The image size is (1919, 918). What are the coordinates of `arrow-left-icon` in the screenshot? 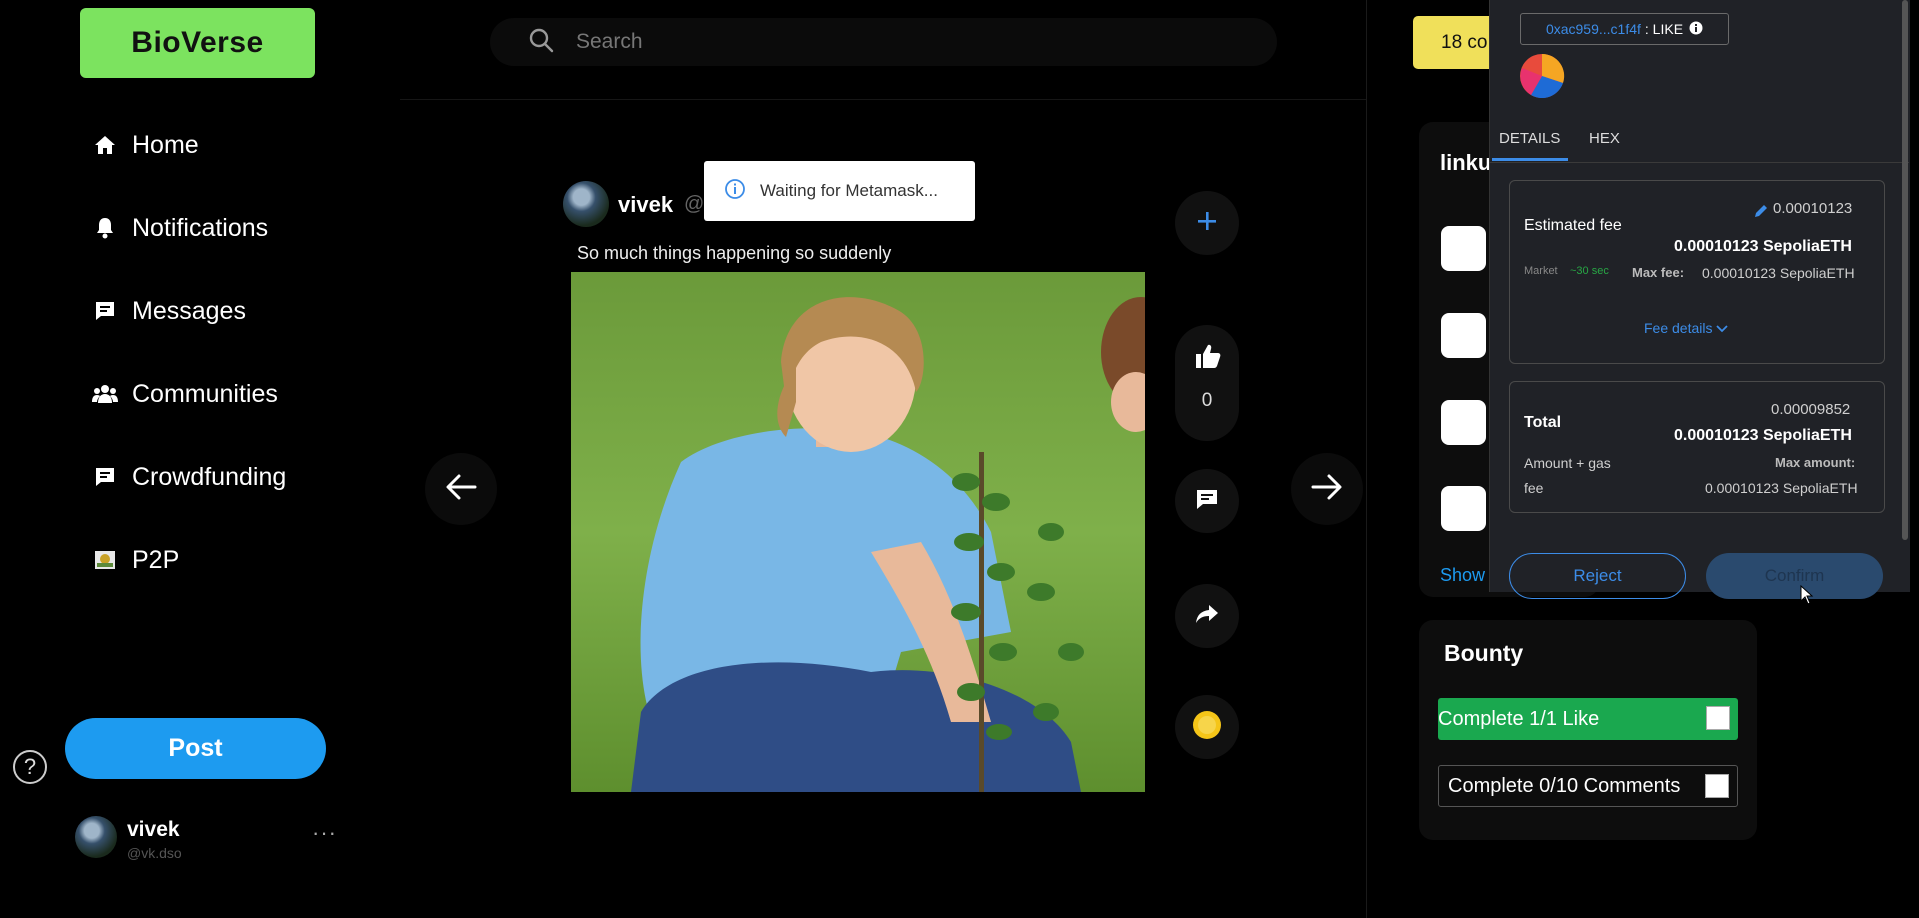 It's located at (461, 489).